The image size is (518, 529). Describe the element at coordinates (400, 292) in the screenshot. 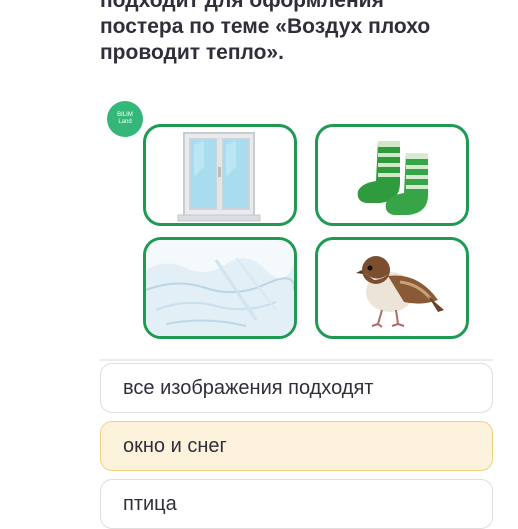

I see `sparrow-icon` at that location.